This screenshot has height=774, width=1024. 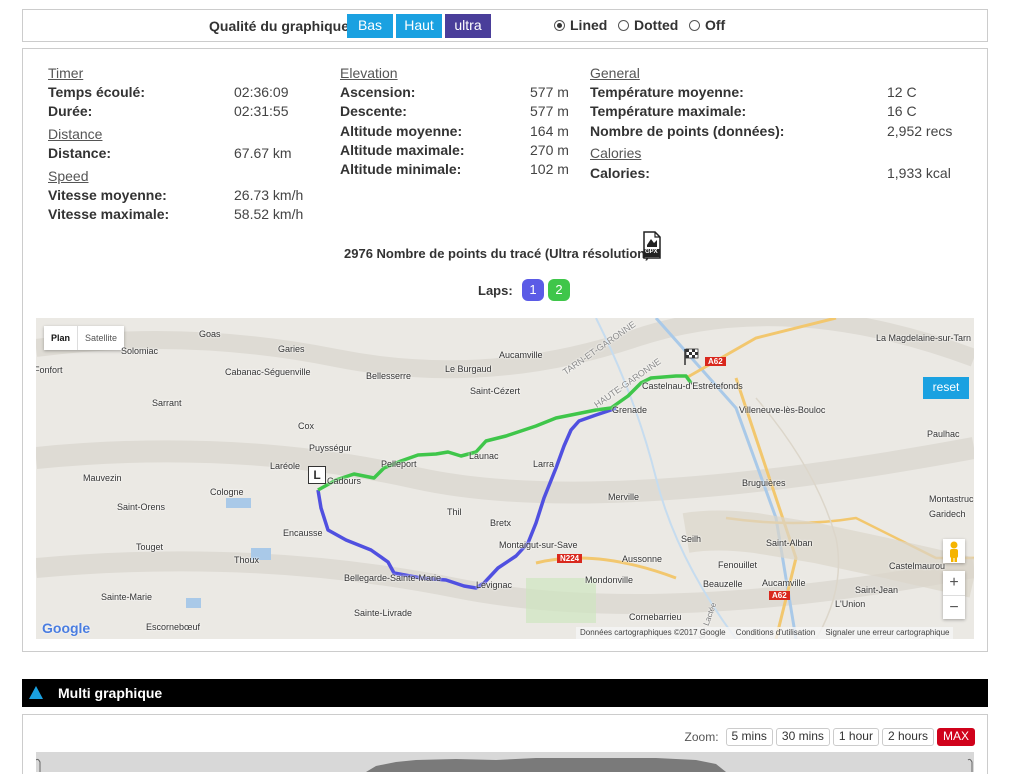 What do you see at coordinates (656, 25) in the screenshot?
I see `dotted-label: Dotted` at bounding box center [656, 25].